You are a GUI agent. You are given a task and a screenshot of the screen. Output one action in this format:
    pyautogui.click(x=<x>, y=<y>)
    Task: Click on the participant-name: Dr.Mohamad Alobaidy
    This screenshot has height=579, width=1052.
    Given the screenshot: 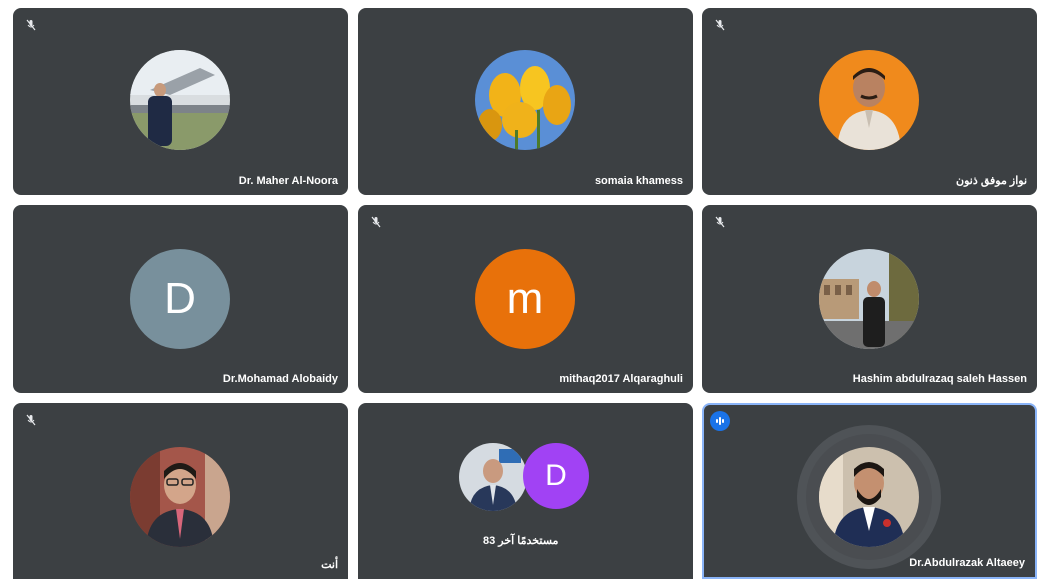 What is the action you would take?
    pyautogui.click(x=280, y=379)
    